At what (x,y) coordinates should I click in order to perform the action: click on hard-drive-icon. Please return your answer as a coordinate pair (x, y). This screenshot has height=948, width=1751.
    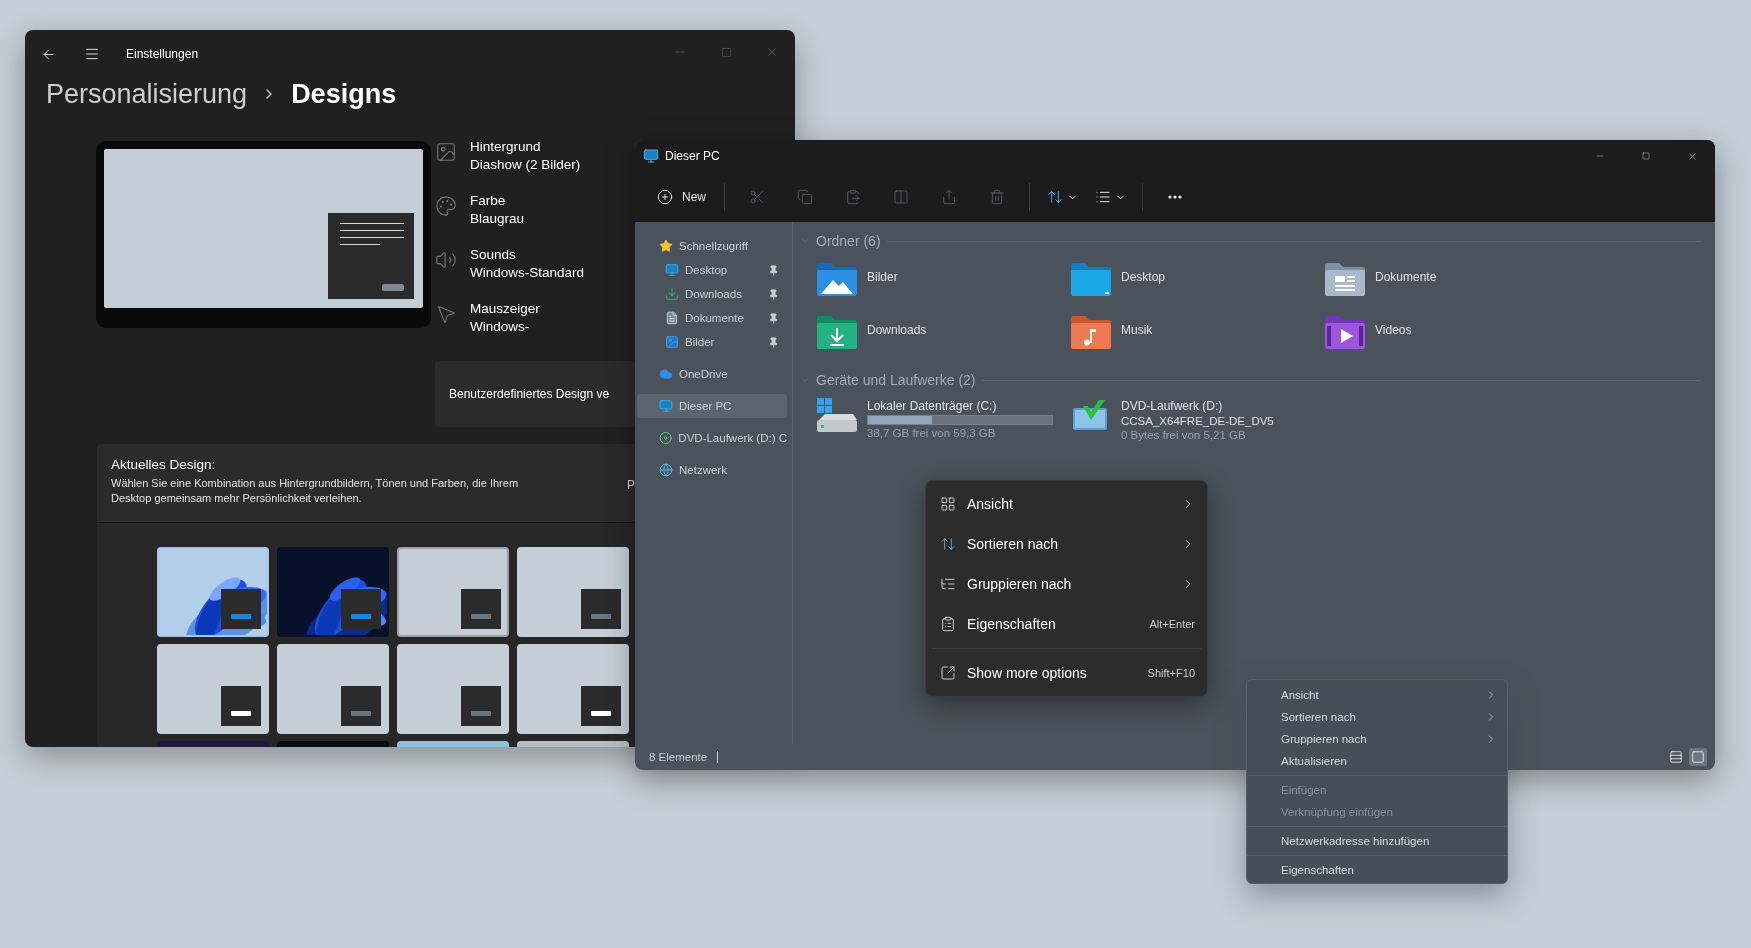
    Looking at the image, I should click on (837, 416).